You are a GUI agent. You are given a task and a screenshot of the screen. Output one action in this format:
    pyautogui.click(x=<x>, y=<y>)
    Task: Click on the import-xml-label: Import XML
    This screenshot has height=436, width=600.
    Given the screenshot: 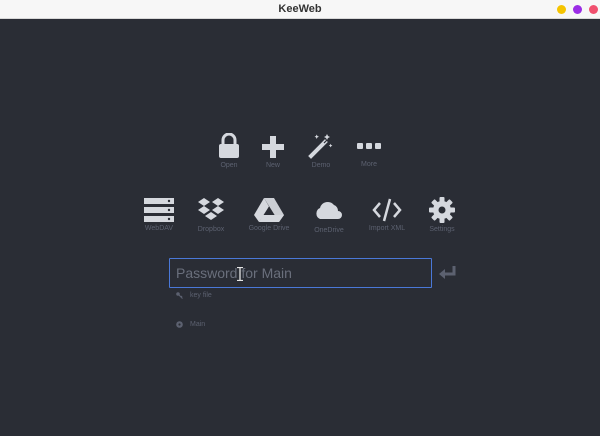 What is the action you would take?
    pyautogui.click(x=387, y=228)
    